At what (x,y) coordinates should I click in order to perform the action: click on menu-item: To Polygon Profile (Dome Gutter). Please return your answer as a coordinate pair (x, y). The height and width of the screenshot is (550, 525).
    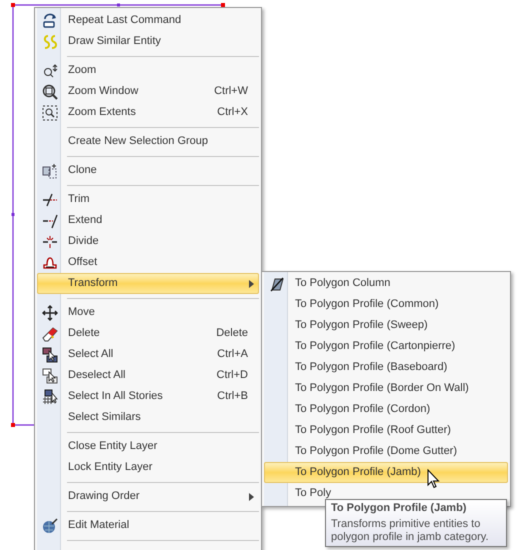
    Looking at the image, I should click on (386, 451).